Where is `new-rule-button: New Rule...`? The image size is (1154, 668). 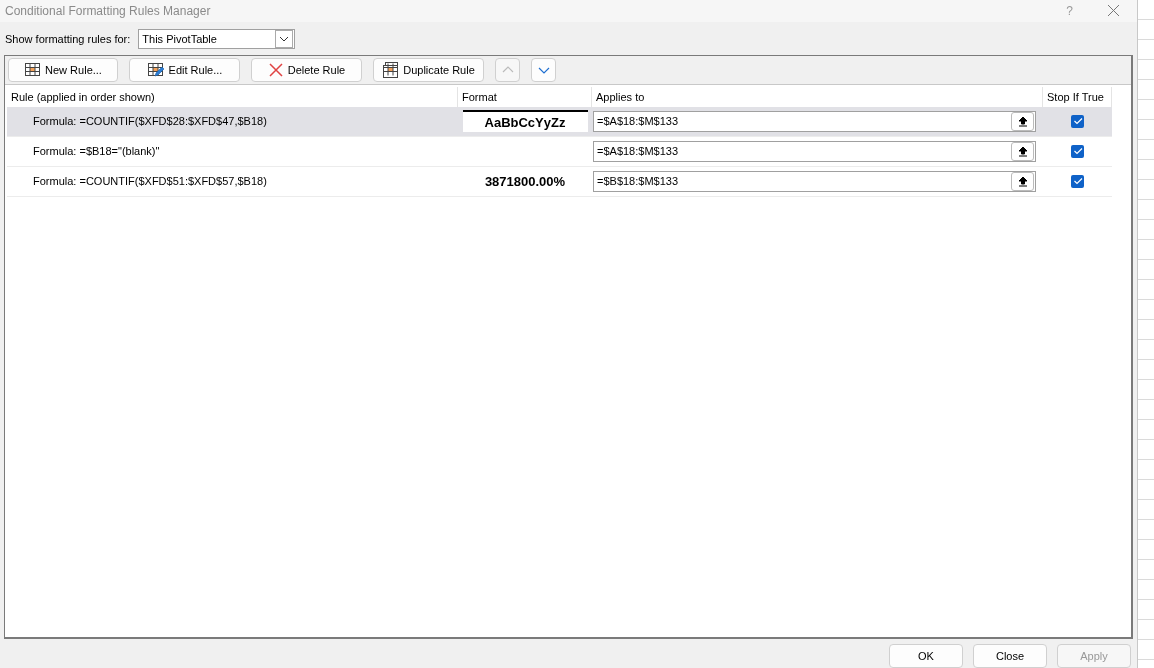 new-rule-button: New Rule... is located at coordinates (63, 69).